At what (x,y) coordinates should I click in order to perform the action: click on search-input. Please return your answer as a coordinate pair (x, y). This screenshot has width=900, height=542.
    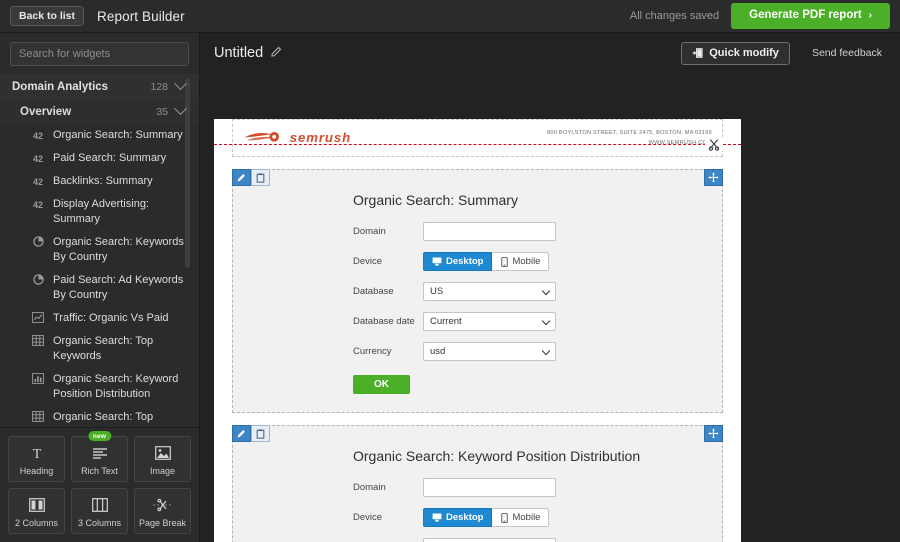
    Looking at the image, I should click on (99, 54).